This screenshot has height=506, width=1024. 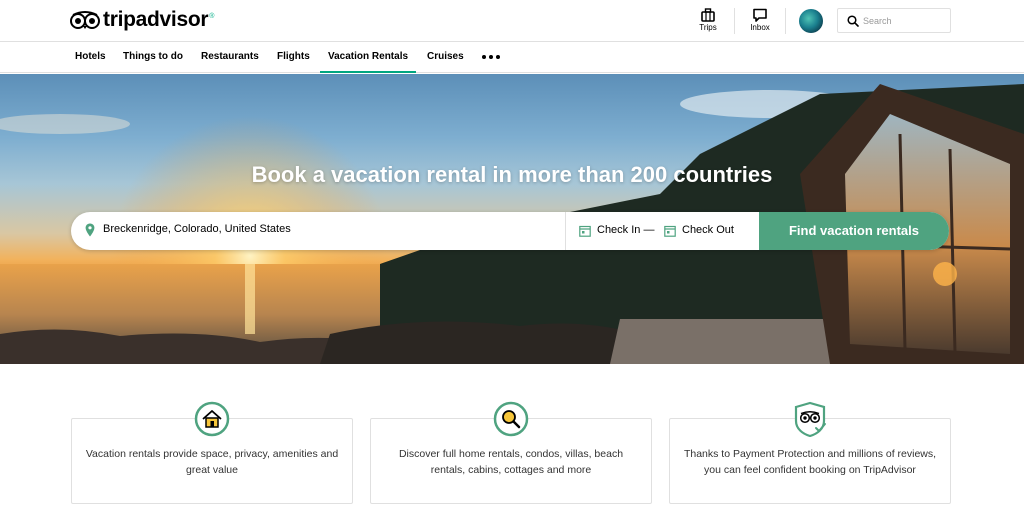 I want to click on trips-label: Trips, so click(x=708, y=27).